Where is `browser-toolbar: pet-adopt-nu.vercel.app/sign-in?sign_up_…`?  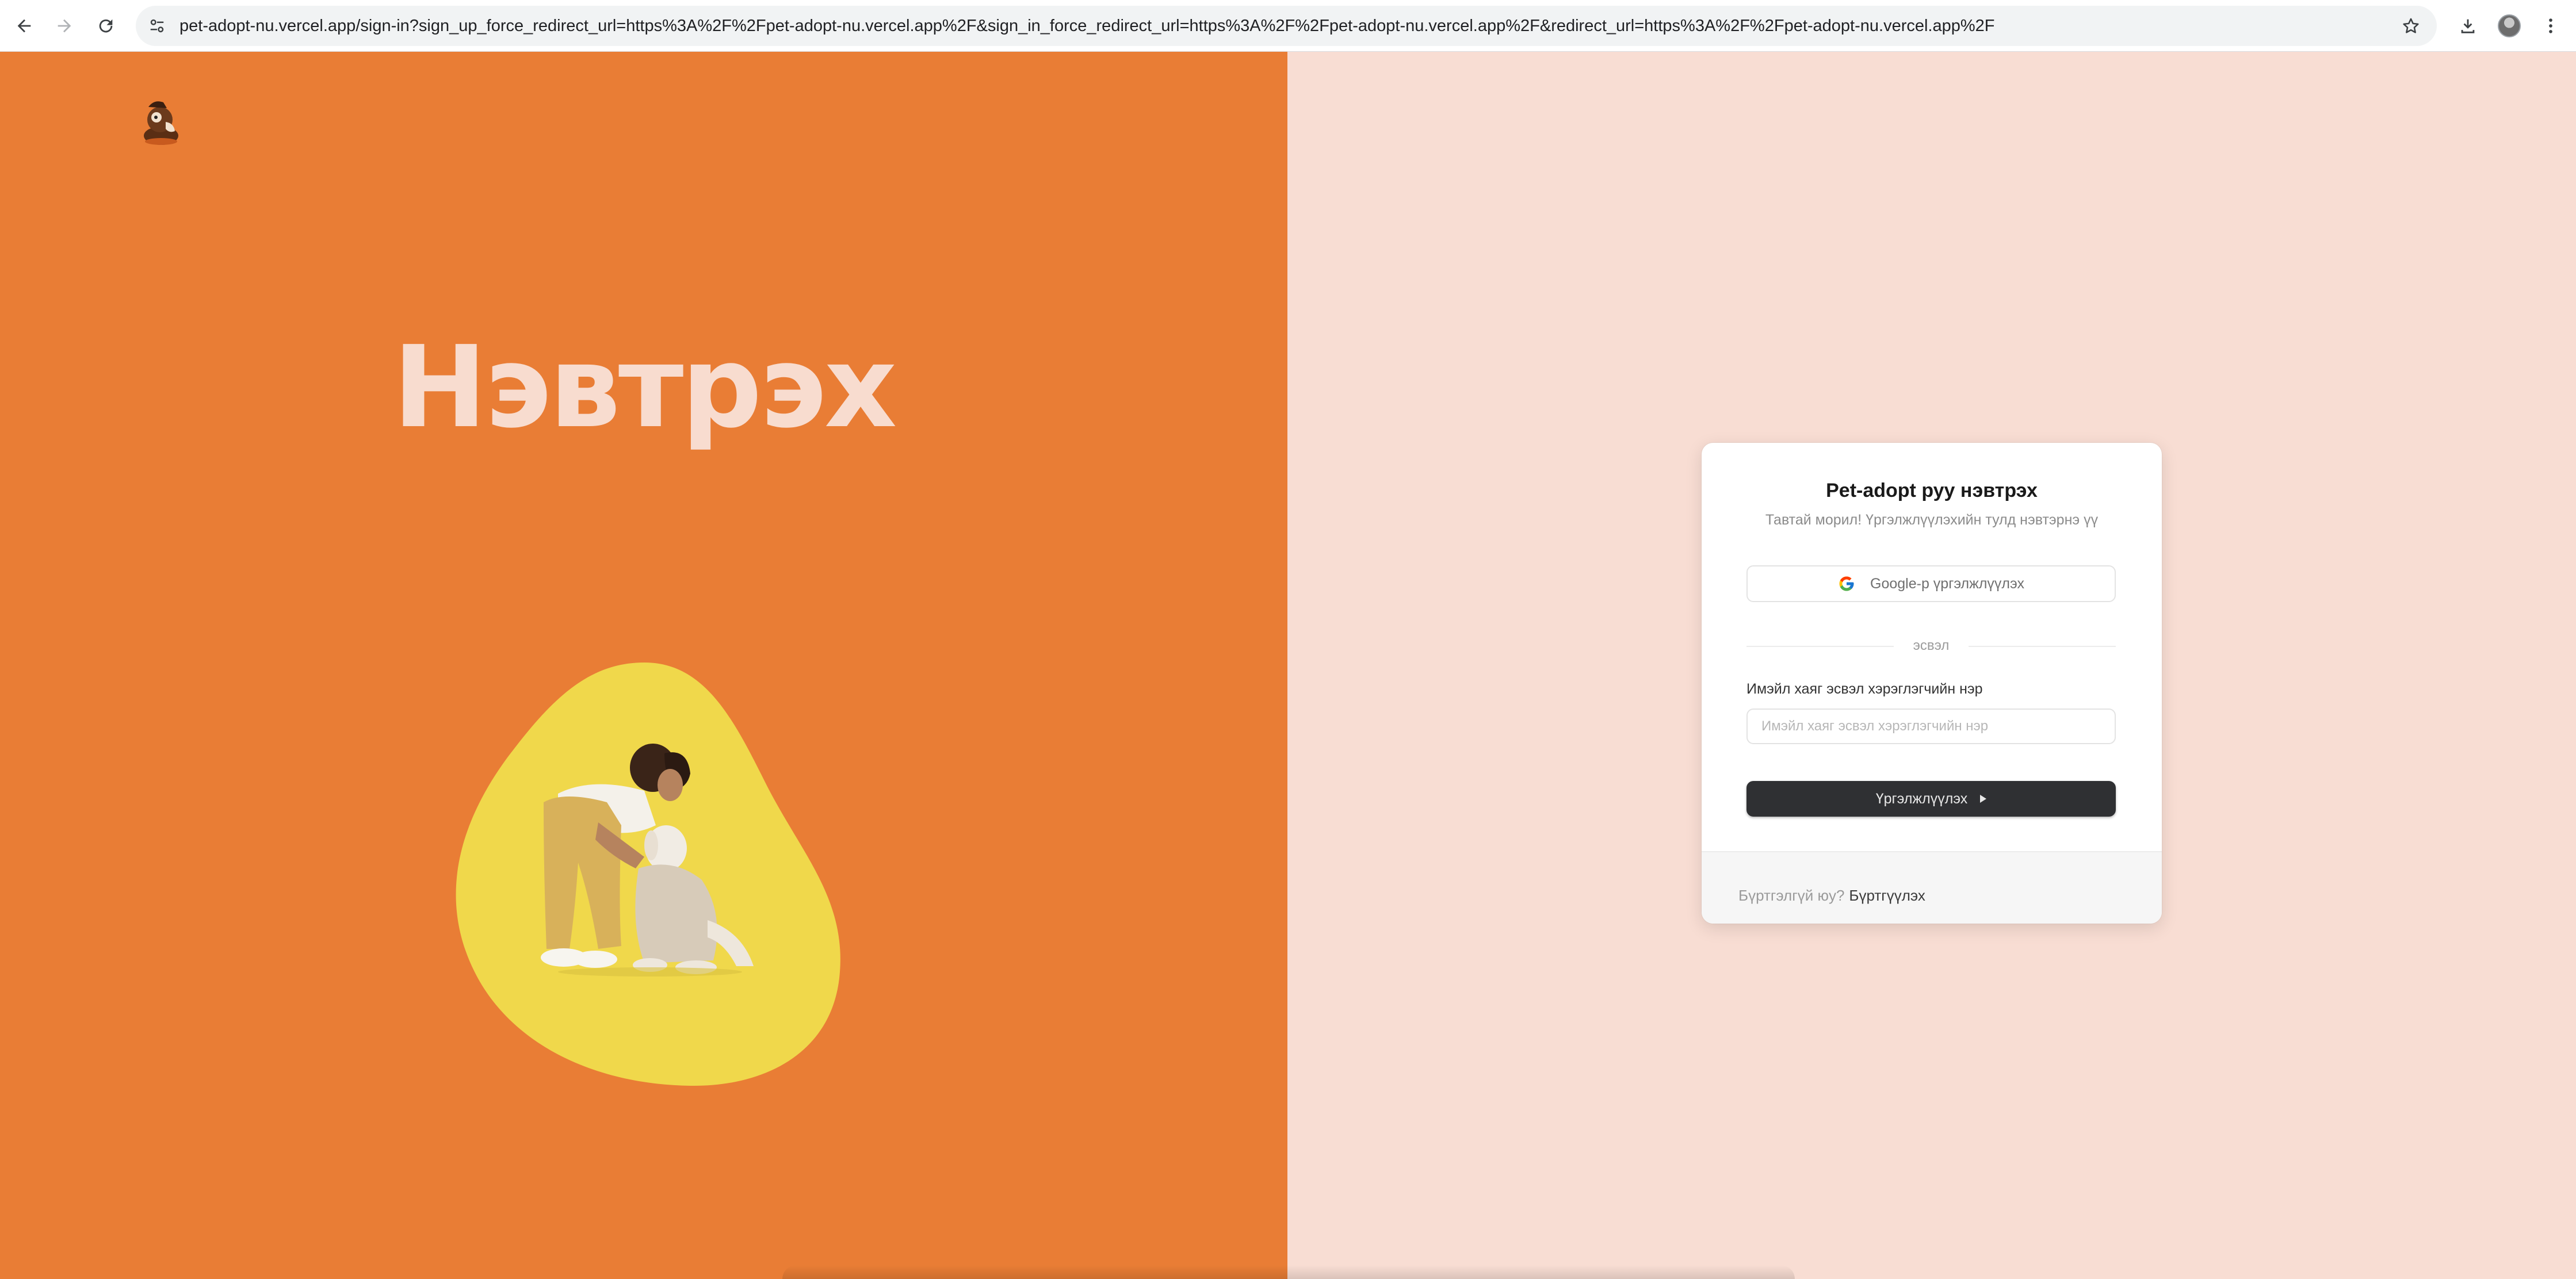 browser-toolbar: pet-adopt-nu.vercel.app/sign-in?sign_up_… is located at coordinates (1288, 26).